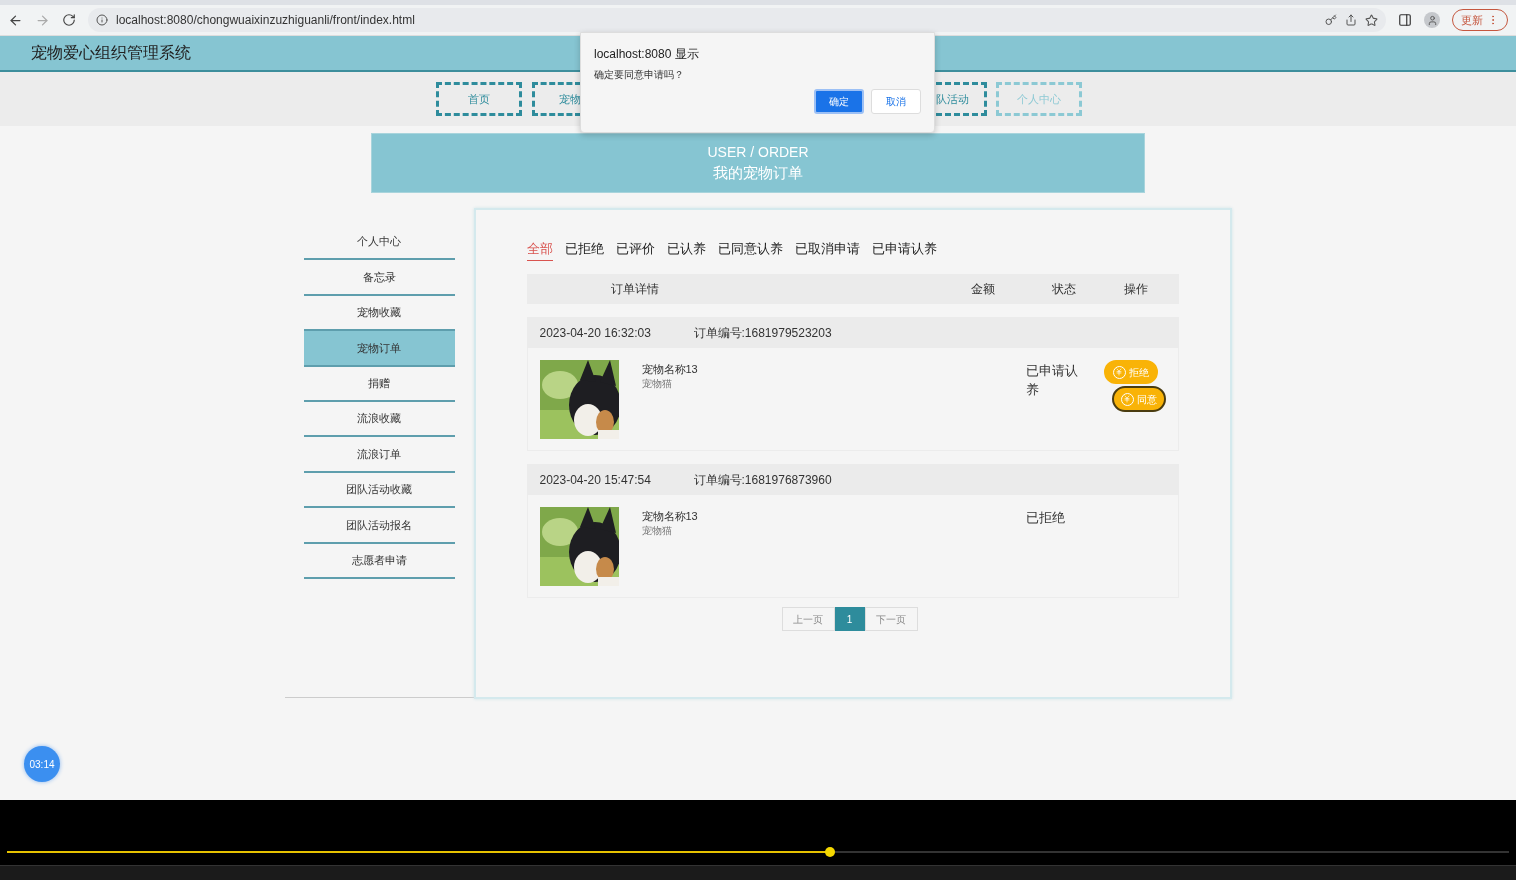  What do you see at coordinates (762, 480) in the screenshot?
I see `order-number: 订单编号:1681976873960` at bounding box center [762, 480].